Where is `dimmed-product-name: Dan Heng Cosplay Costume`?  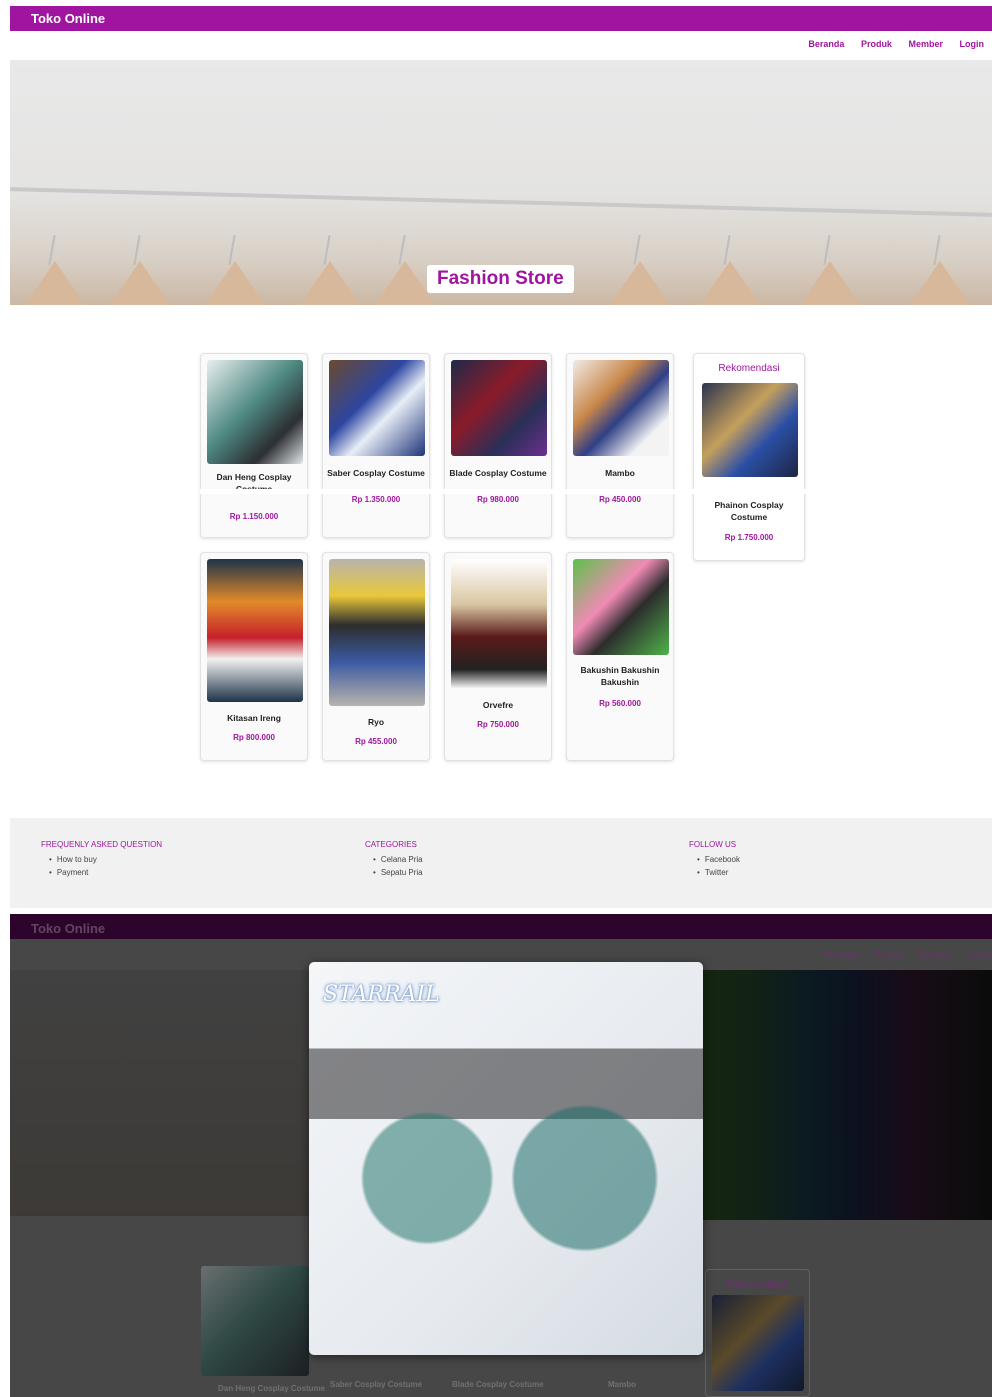
dimmed-product-name: Dan Heng Cosplay Costume is located at coordinates (272, 1388).